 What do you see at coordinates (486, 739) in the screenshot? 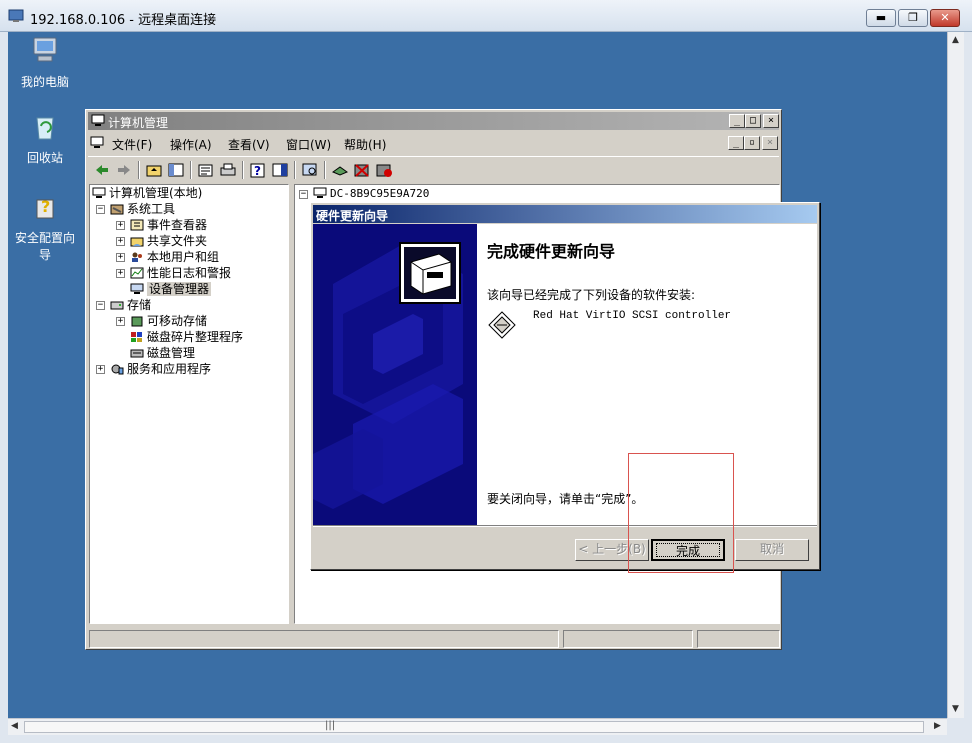
I see `window-frame-bottom` at bounding box center [486, 739].